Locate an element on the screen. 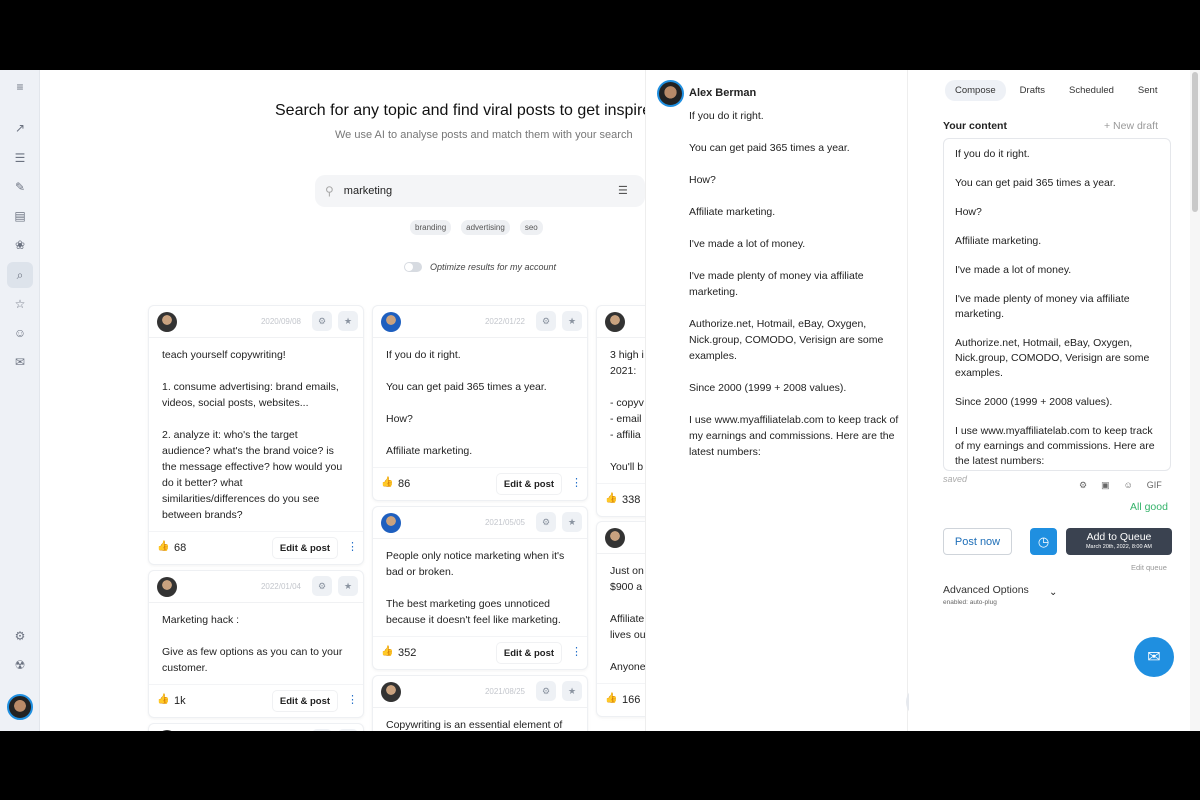  chart-icon: ↗ is located at coordinates (20, 128).